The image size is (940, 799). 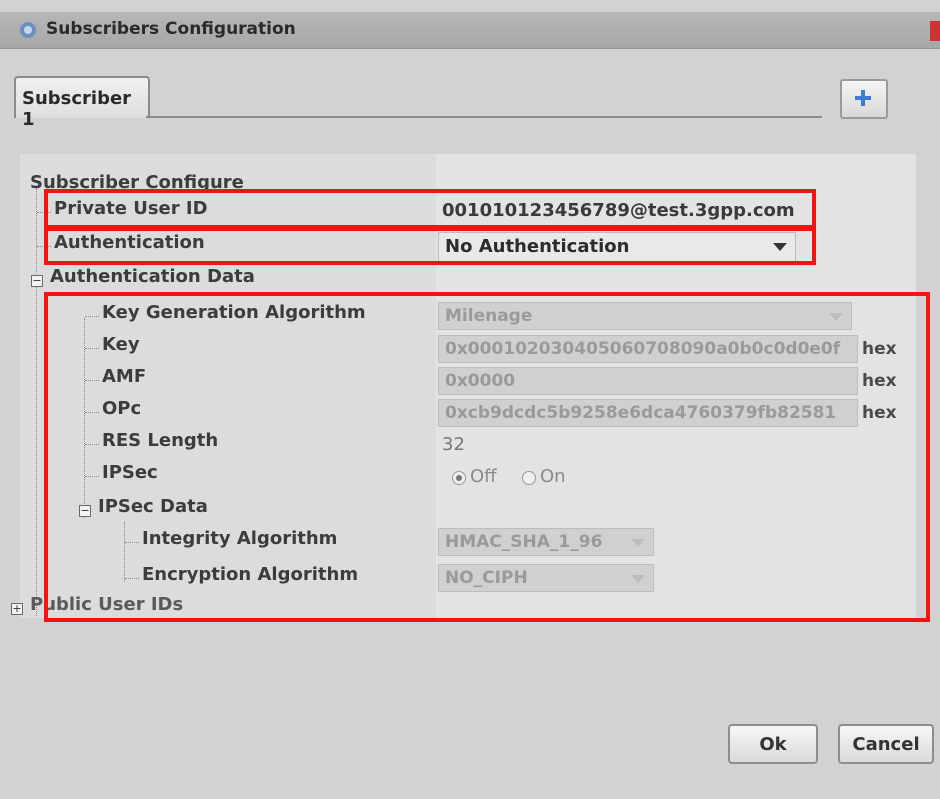 What do you see at coordinates (36, 402) in the screenshot?
I see `tree-guide` at bounding box center [36, 402].